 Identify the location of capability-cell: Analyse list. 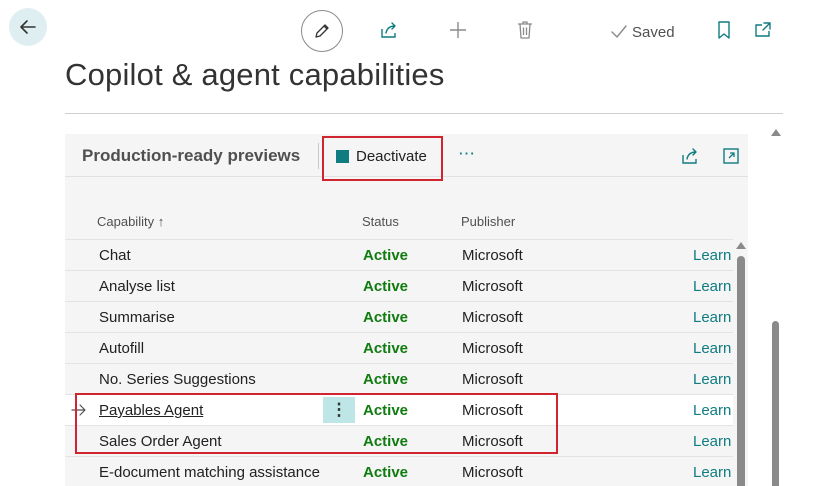
(137, 286).